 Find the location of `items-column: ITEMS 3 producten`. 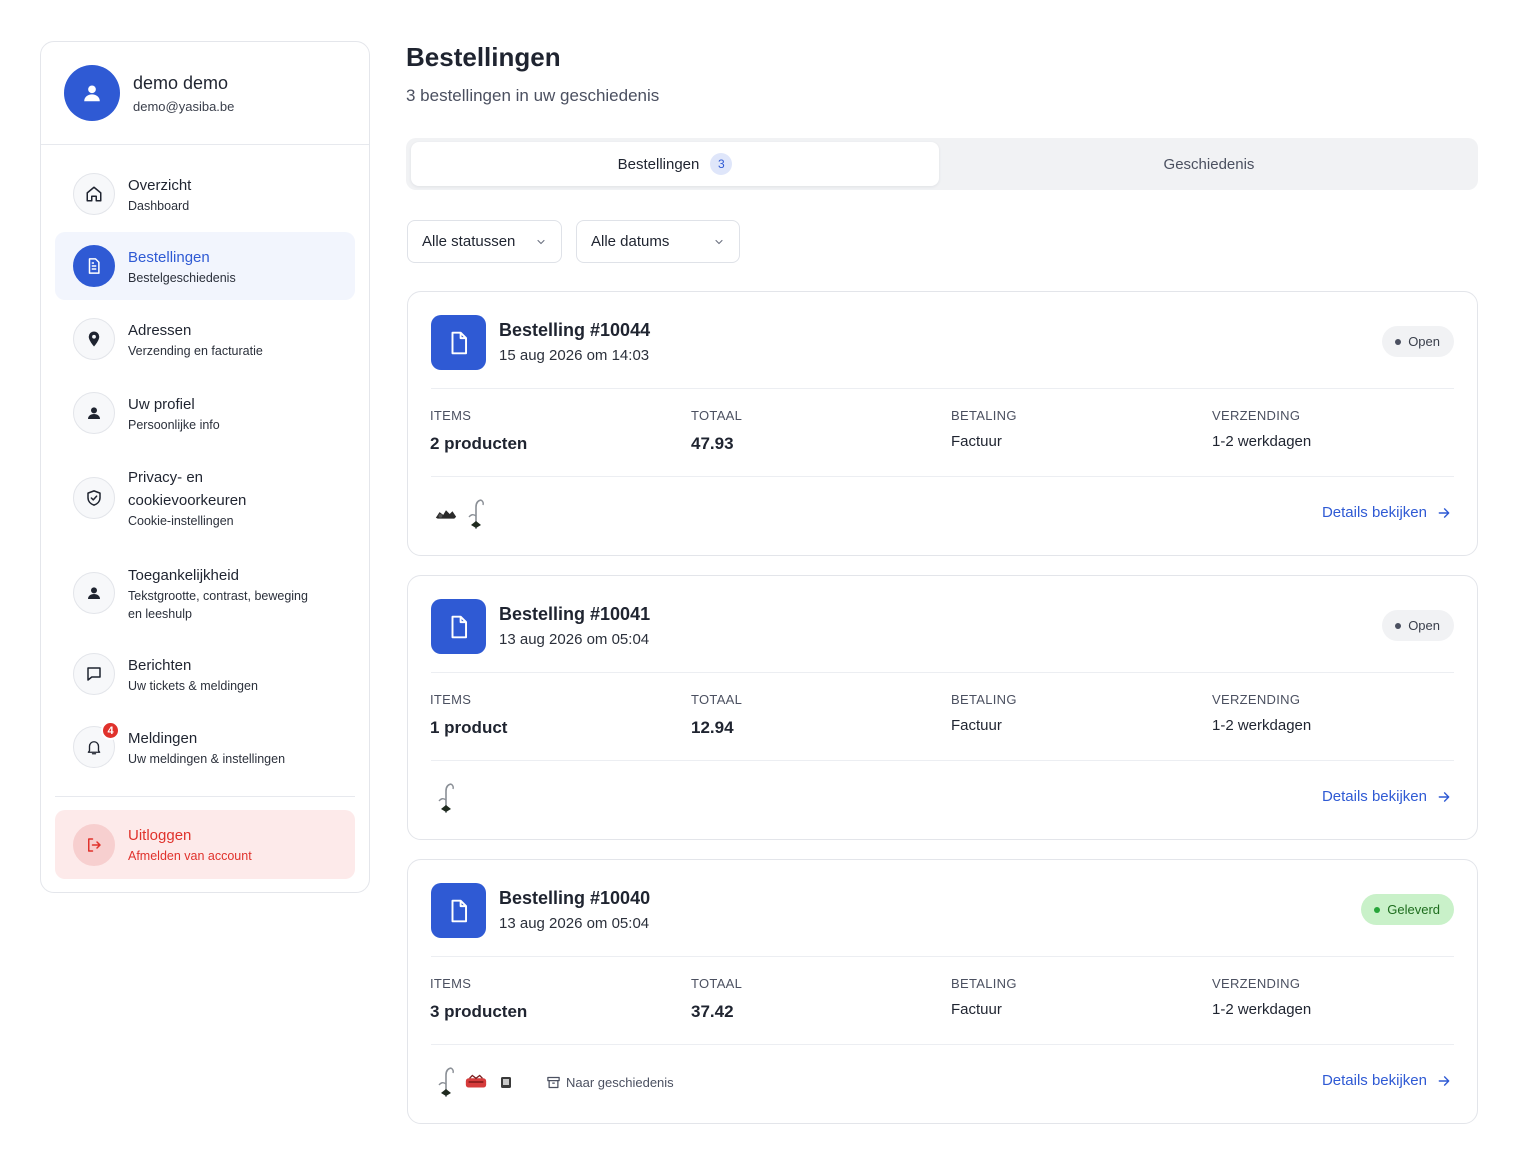

items-column: ITEMS 3 producten is located at coordinates (478, 999).